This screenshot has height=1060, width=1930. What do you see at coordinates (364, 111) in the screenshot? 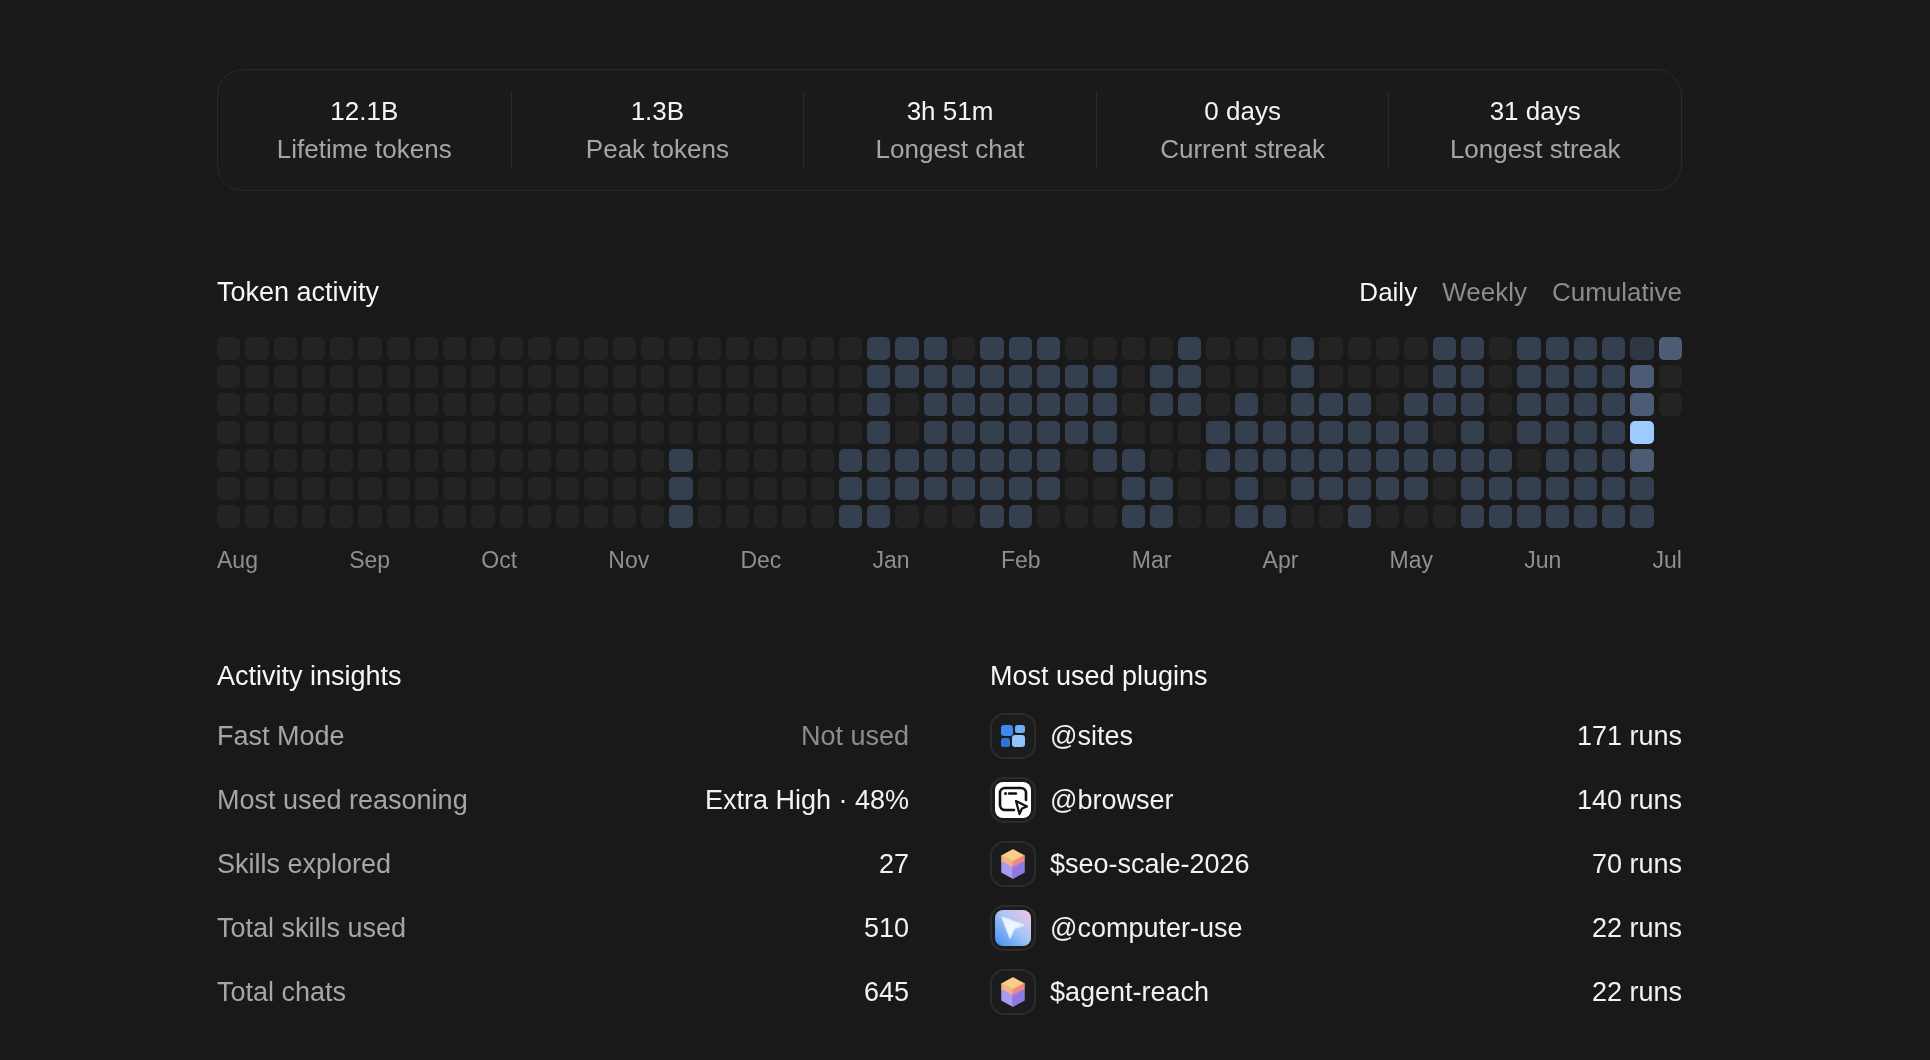
I see `stat-value: 12.1B` at bounding box center [364, 111].